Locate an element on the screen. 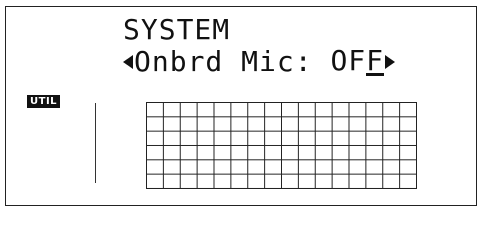  left-arrow-icon is located at coordinates (128, 61).